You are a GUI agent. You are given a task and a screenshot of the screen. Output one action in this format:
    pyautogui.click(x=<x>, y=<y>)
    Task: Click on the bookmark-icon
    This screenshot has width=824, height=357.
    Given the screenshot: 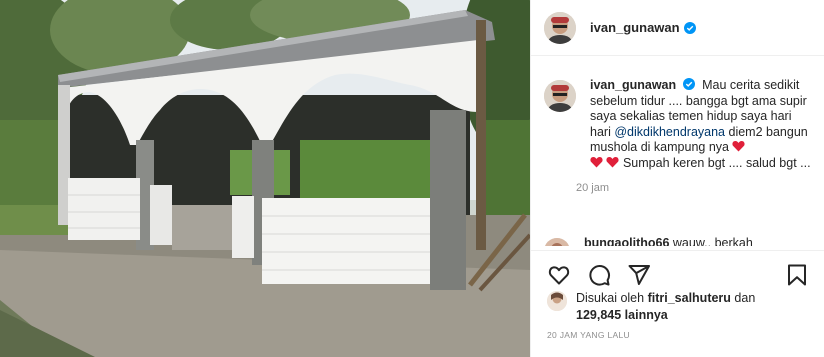 What is the action you would take?
    pyautogui.click(x=797, y=275)
    